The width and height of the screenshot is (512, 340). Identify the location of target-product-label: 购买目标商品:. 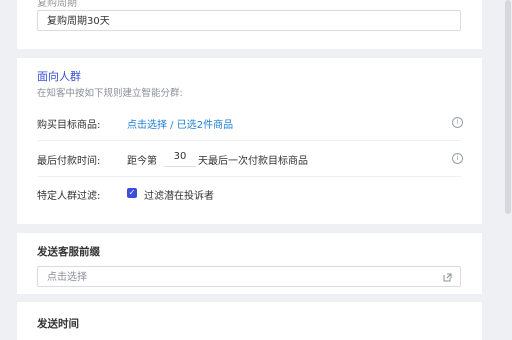
(69, 125).